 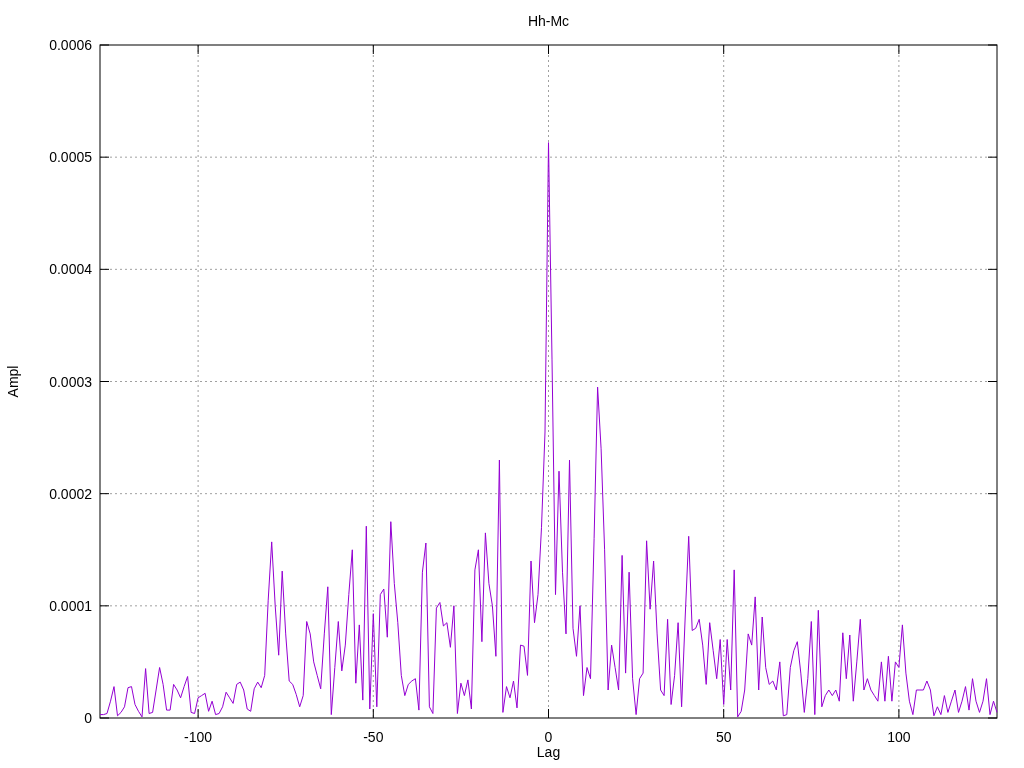 I want to click on tick-label: 0.0001, so click(x=70, y=605).